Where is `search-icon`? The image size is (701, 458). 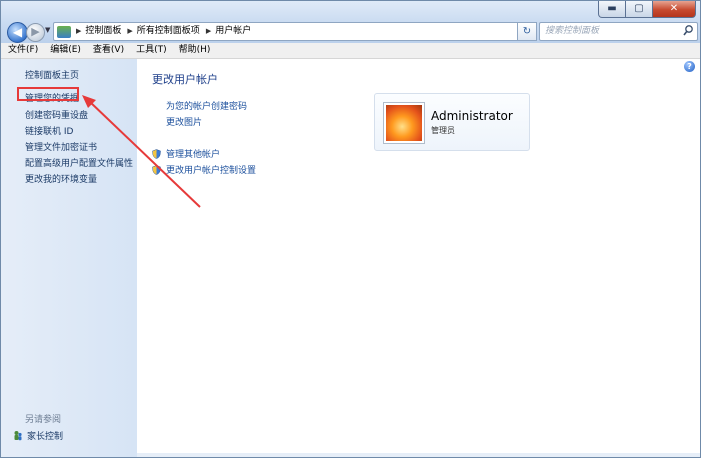
search-icon is located at coordinates (688, 31).